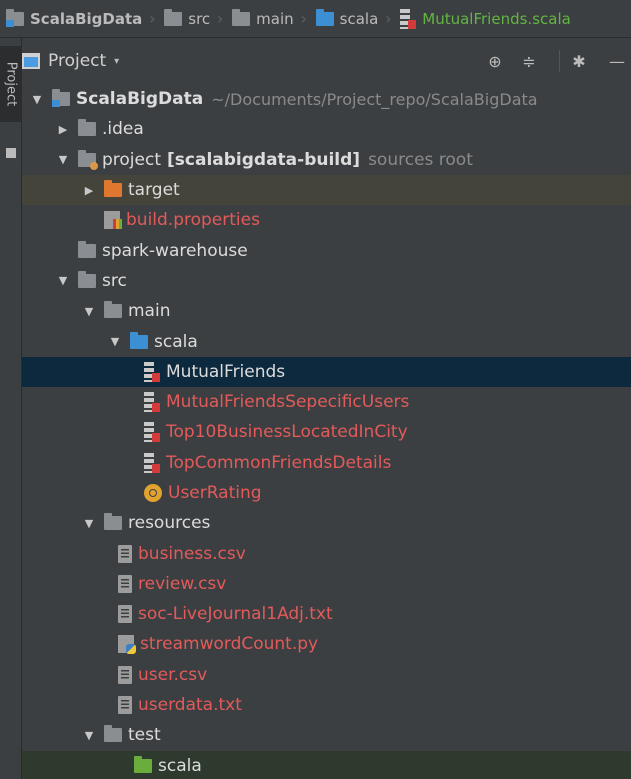  Describe the element at coordinates (326, 705) in the screenshot. I see `tree-item-userdata-txt: userdata.txt` at that location.